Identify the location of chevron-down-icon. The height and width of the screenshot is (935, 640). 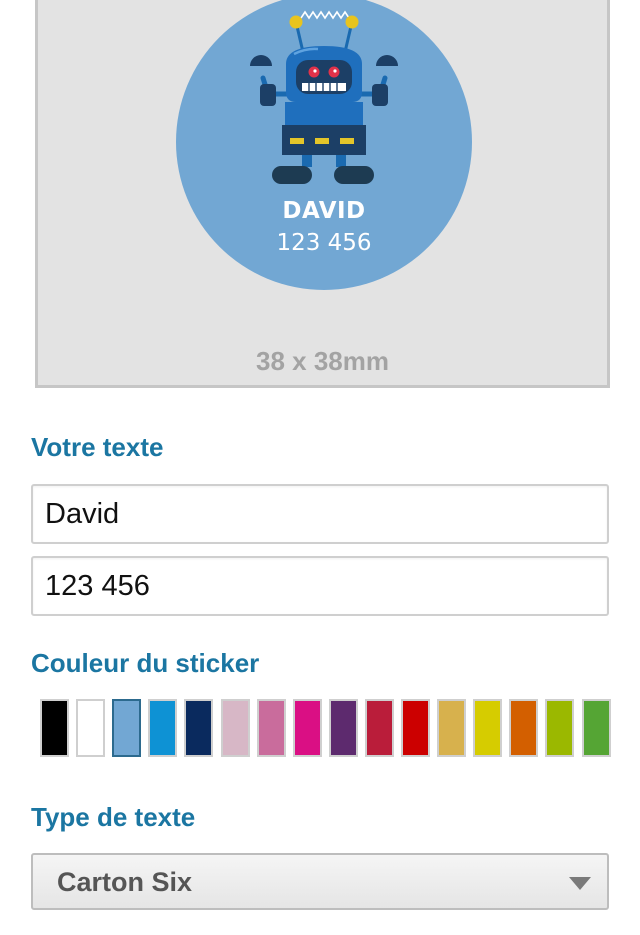
(580, 883).